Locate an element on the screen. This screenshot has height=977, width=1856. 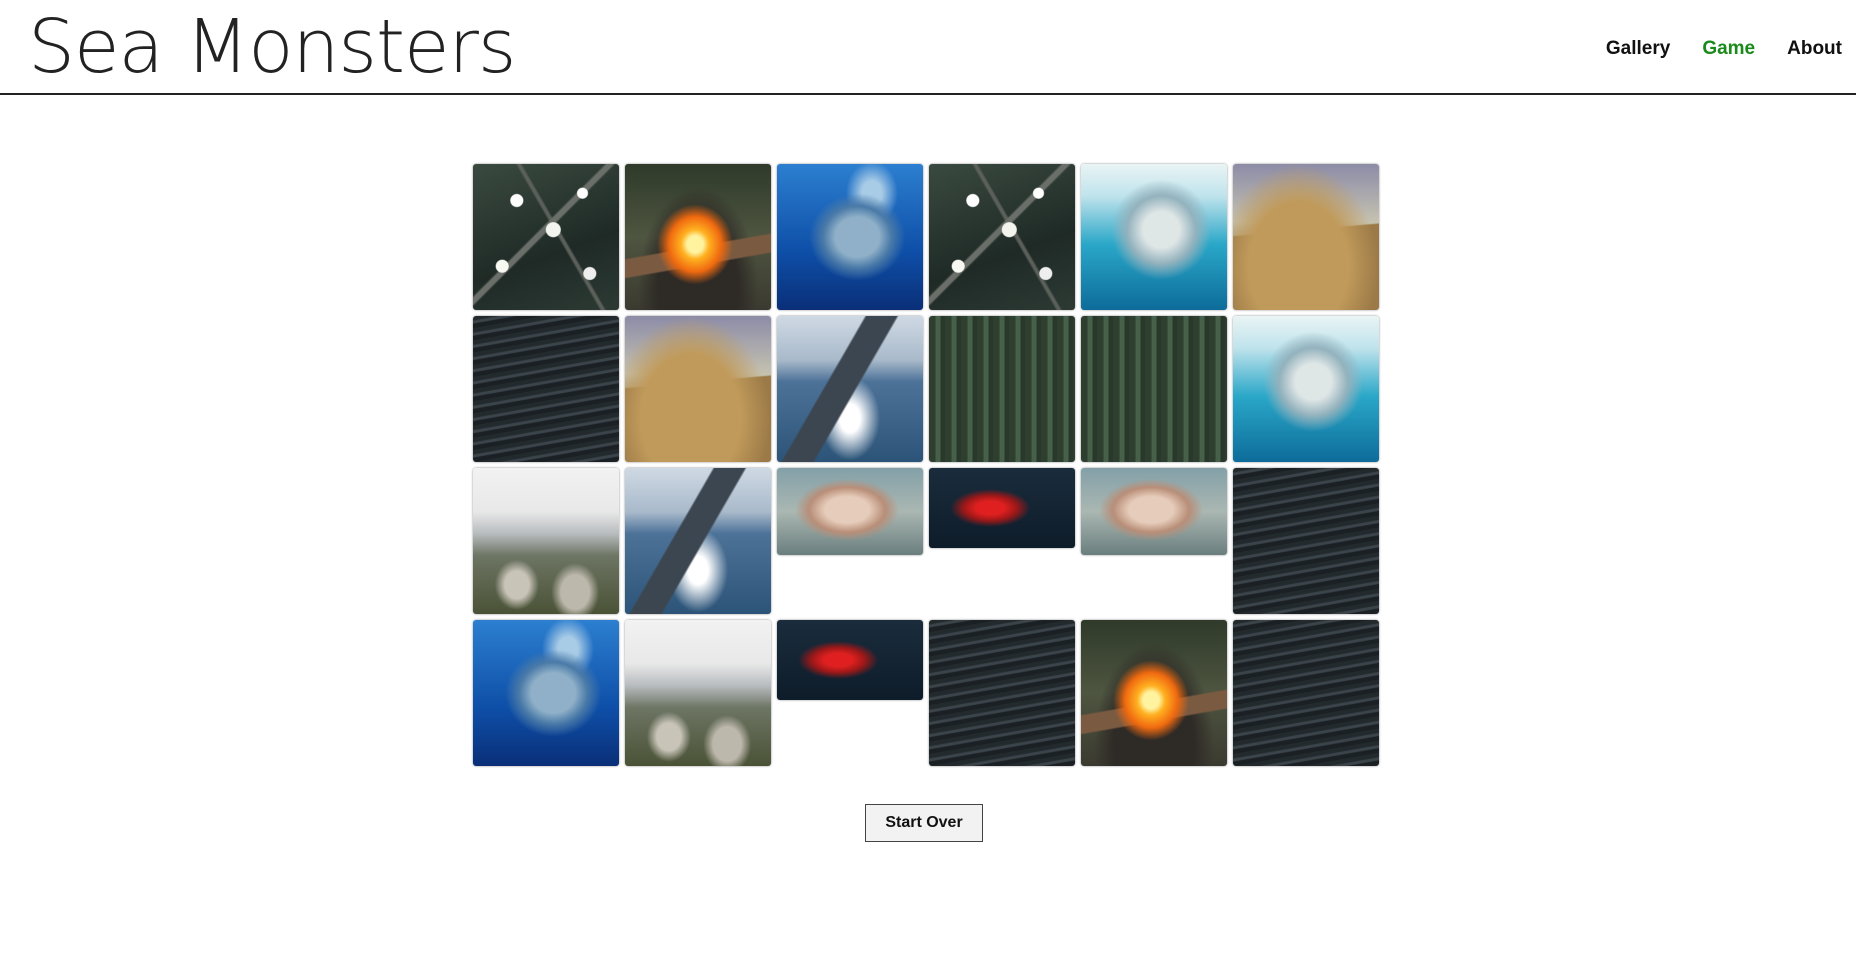
site-header: Sea Monsters Gallery Game About is located at coordinates (928, 47).